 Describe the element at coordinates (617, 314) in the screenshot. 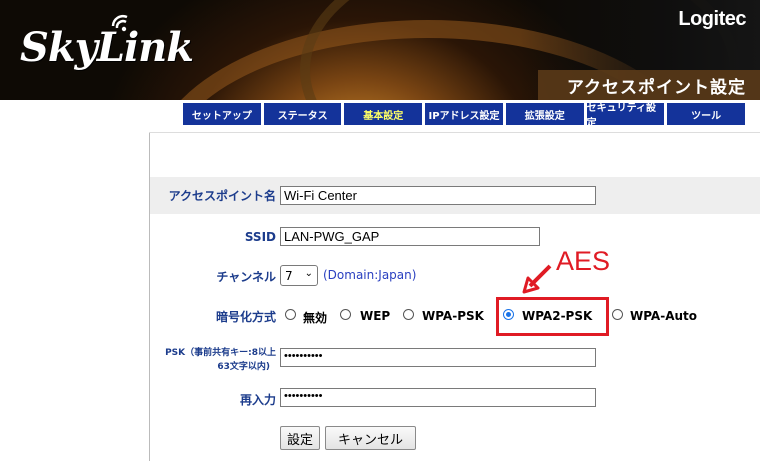

I see `encryption-radio-wpa-auto` at that location.